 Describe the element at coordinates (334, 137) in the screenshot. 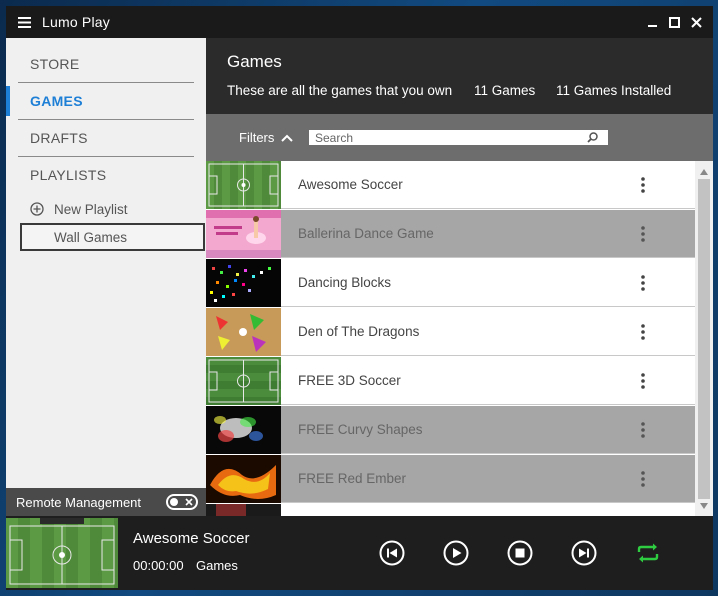

I see `search-placeholder: Search` at that location.